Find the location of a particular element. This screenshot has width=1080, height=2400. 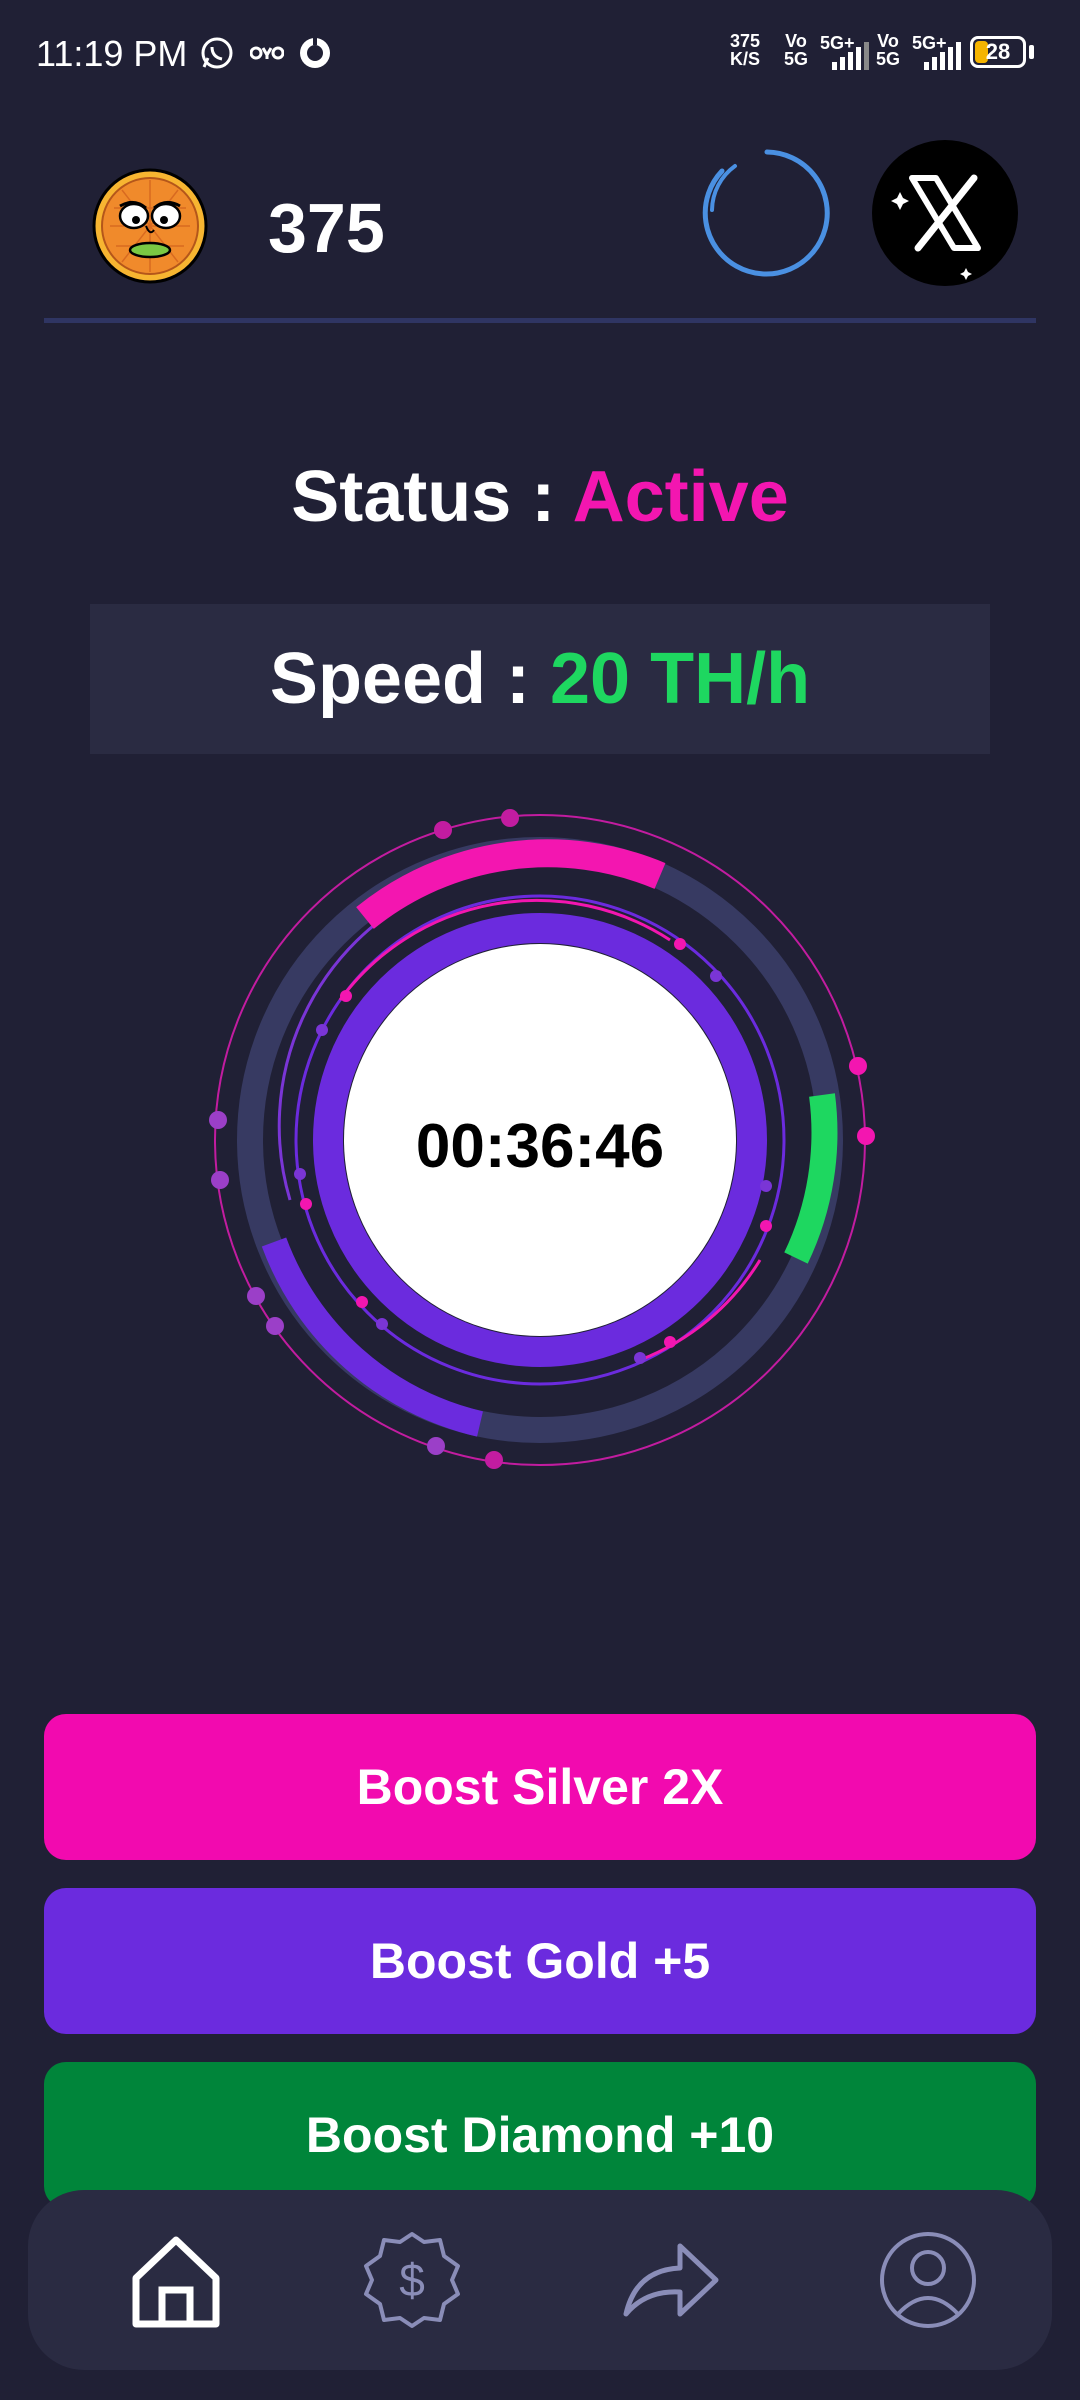

status-value: Active is located at coordinates (680, 497).